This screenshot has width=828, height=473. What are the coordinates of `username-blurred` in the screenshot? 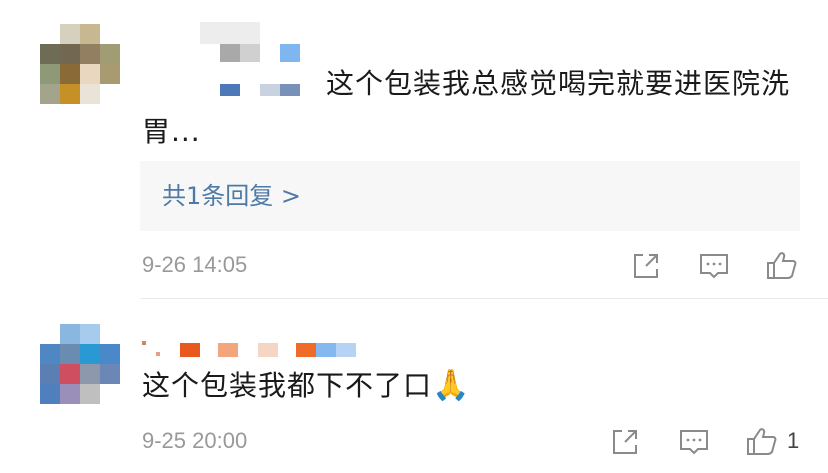 It's located at (249, 350).